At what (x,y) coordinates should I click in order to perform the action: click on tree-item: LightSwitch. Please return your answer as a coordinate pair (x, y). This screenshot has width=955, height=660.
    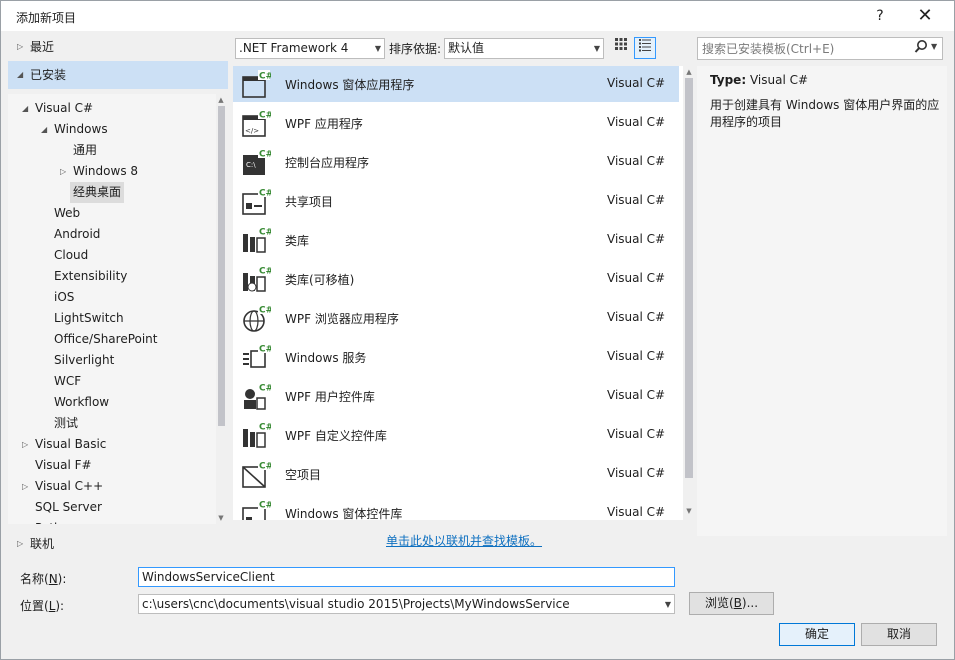
    Looking at the image, I should click on (89, 318).